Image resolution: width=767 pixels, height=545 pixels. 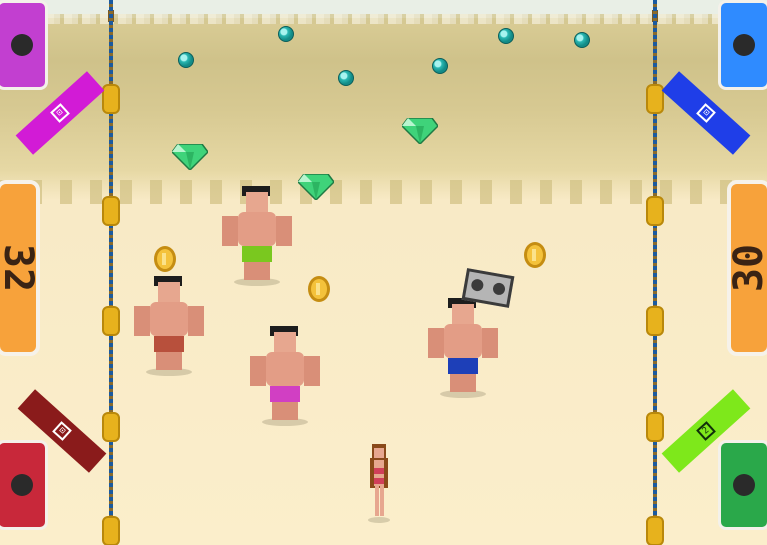 I want to click on score-right: 30, so click(x=746, y=268).